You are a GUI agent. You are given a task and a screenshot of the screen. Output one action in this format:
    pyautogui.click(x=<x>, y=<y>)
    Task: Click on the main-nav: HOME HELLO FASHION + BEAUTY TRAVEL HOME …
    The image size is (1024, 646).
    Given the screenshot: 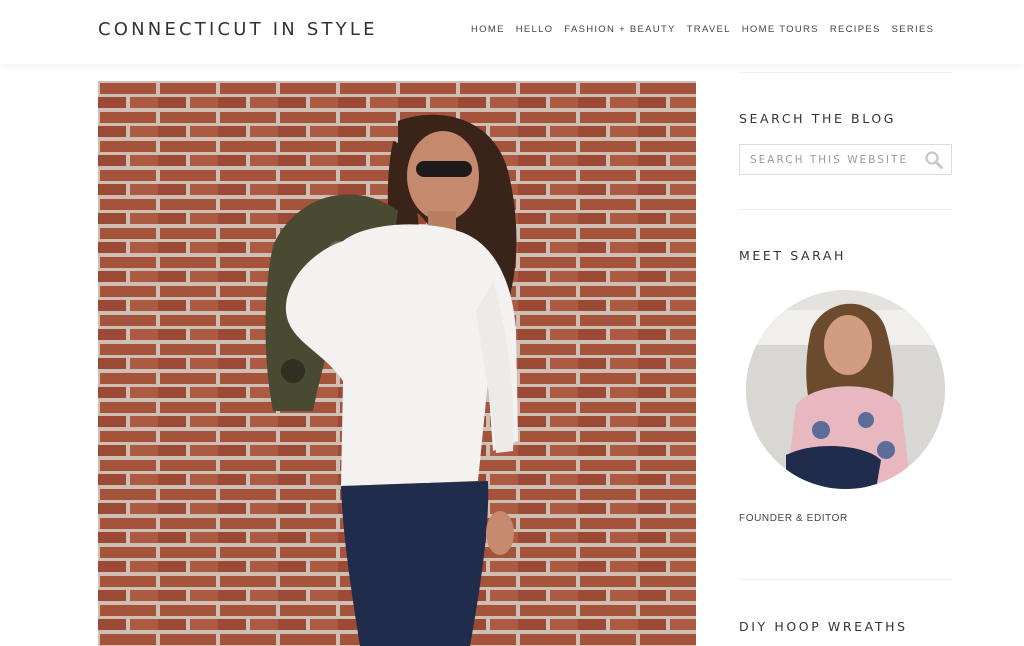 What is the action you would take?
    pyautogui.click(x=702, y=29)
    